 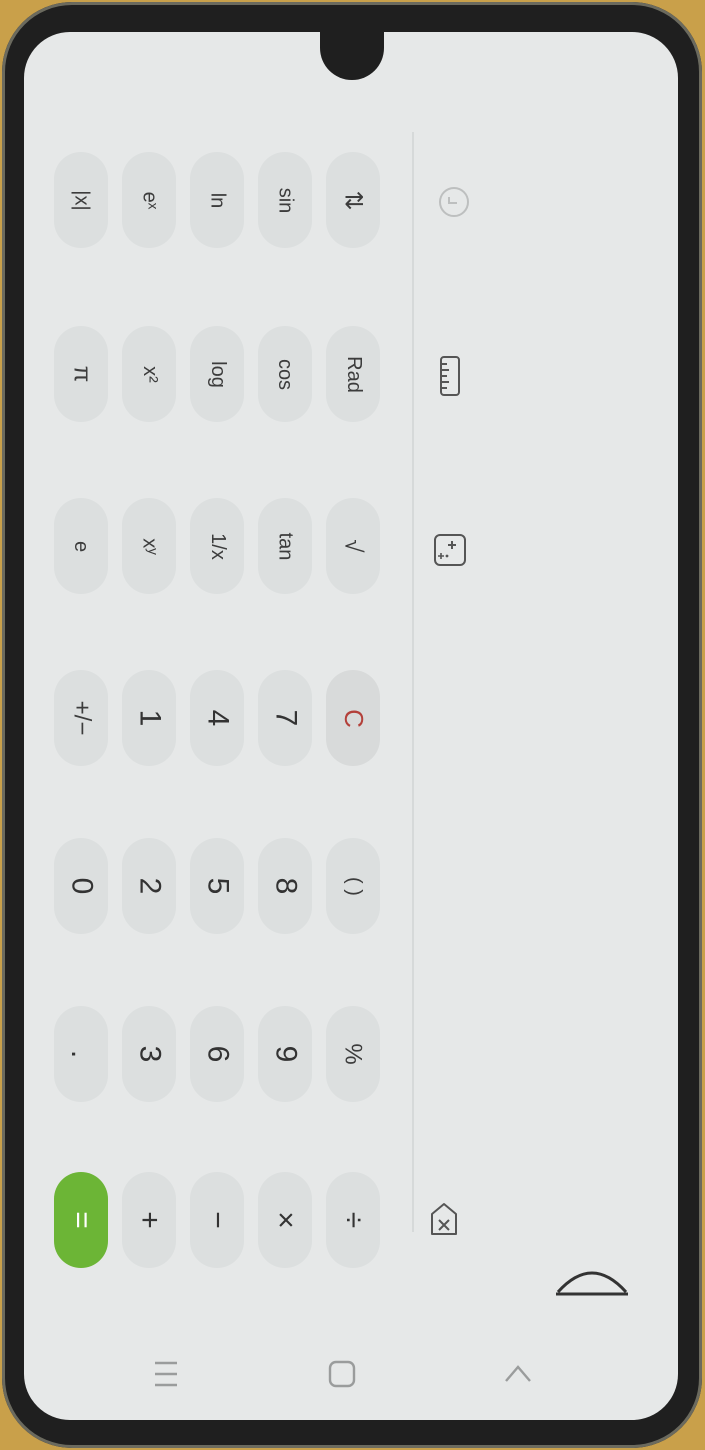 What do you see at coordinates (353, 718) in the screenshot?
I see `clear-button: C` at bounding box center [353, 718].